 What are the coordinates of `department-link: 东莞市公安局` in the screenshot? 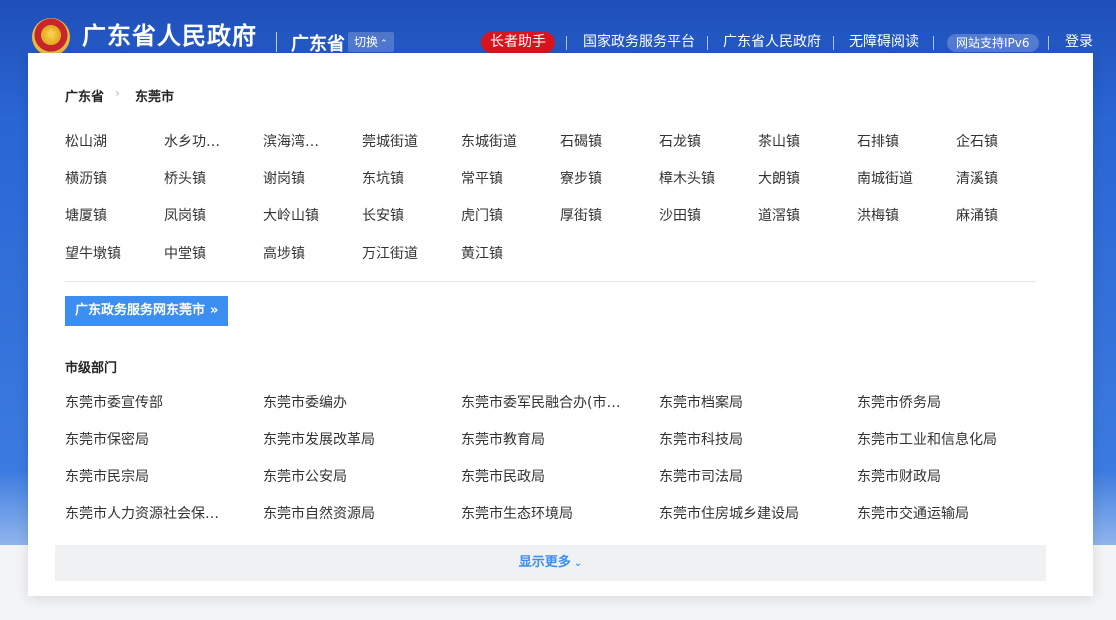 It's located at (345, 477).